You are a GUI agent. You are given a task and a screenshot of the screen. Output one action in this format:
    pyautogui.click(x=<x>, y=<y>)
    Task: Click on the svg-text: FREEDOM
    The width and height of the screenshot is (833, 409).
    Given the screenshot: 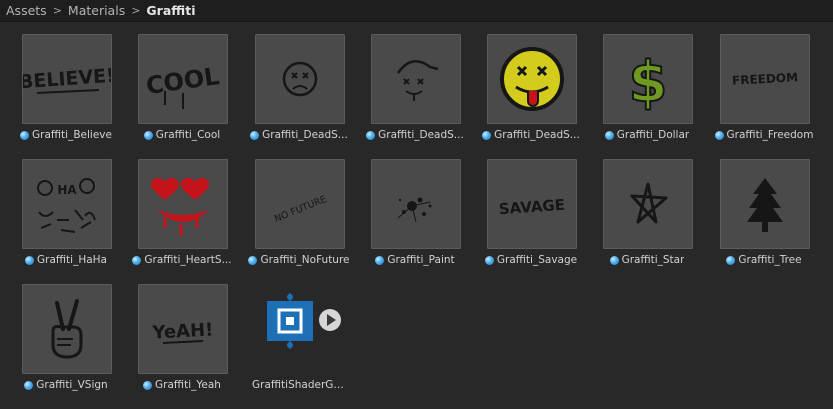 What is the action you would take?
    pyautogui.click(x=765, y=78)
    